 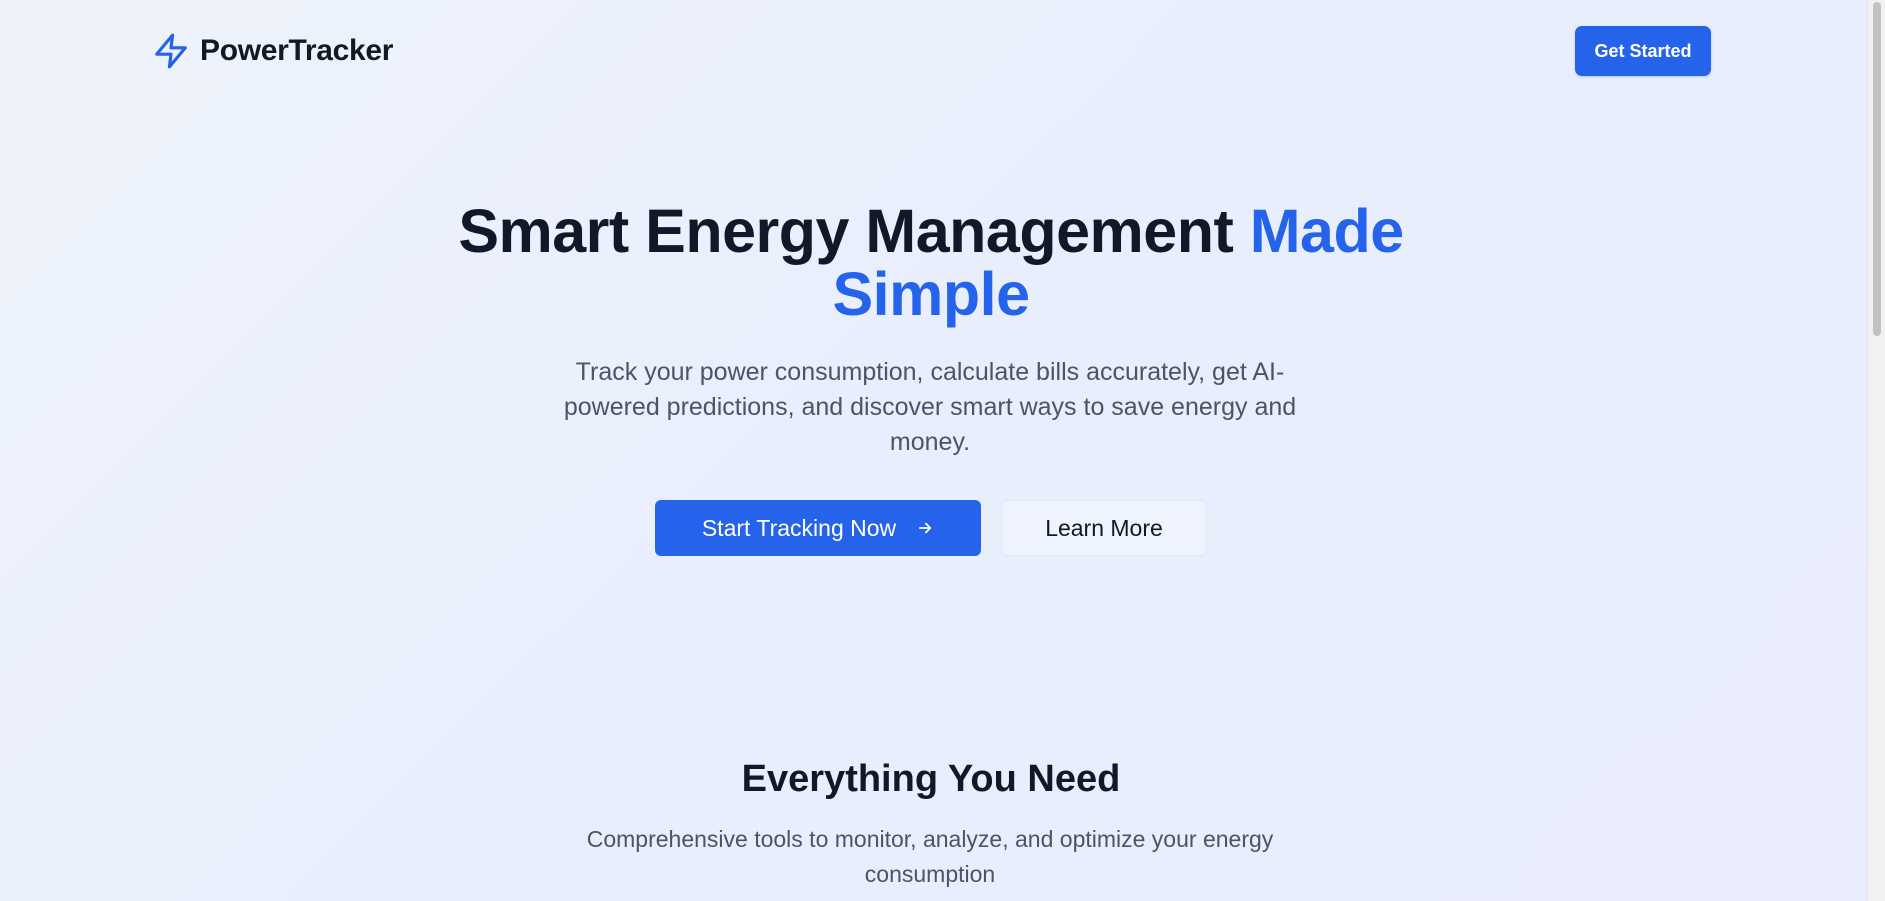 I want to click on scrollbar-thumb, so click(x=1877, y=169).